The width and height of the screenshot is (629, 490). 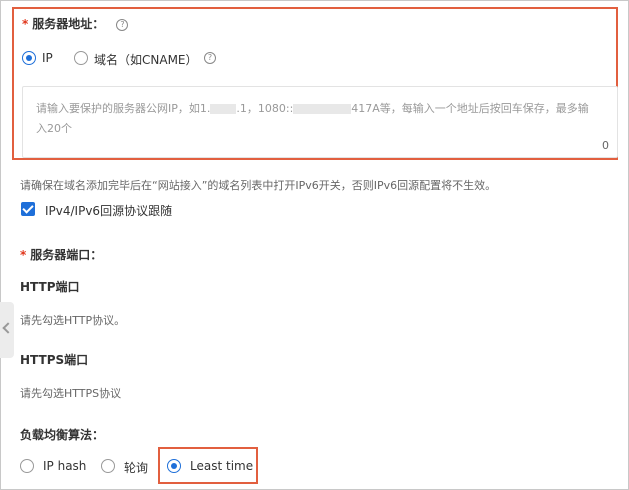 What do you see at coordinates (322, 109) in the screenshot?
I see `masked-ipv6` at bounding box center [322, 109].